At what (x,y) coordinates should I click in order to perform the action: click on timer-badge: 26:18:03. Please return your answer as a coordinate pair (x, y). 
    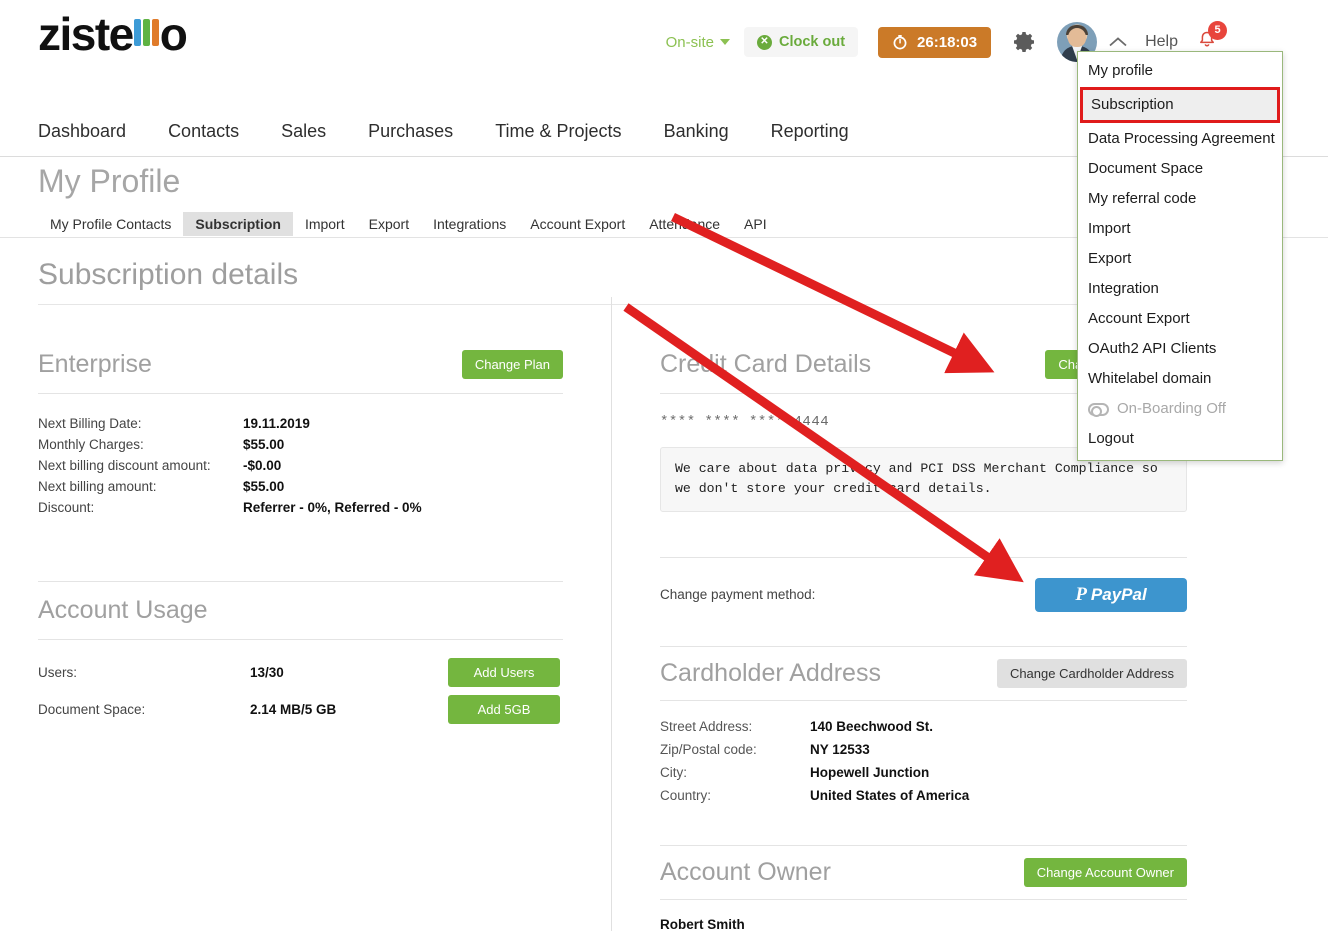
    Looking at the image, I should click on (935, 42).